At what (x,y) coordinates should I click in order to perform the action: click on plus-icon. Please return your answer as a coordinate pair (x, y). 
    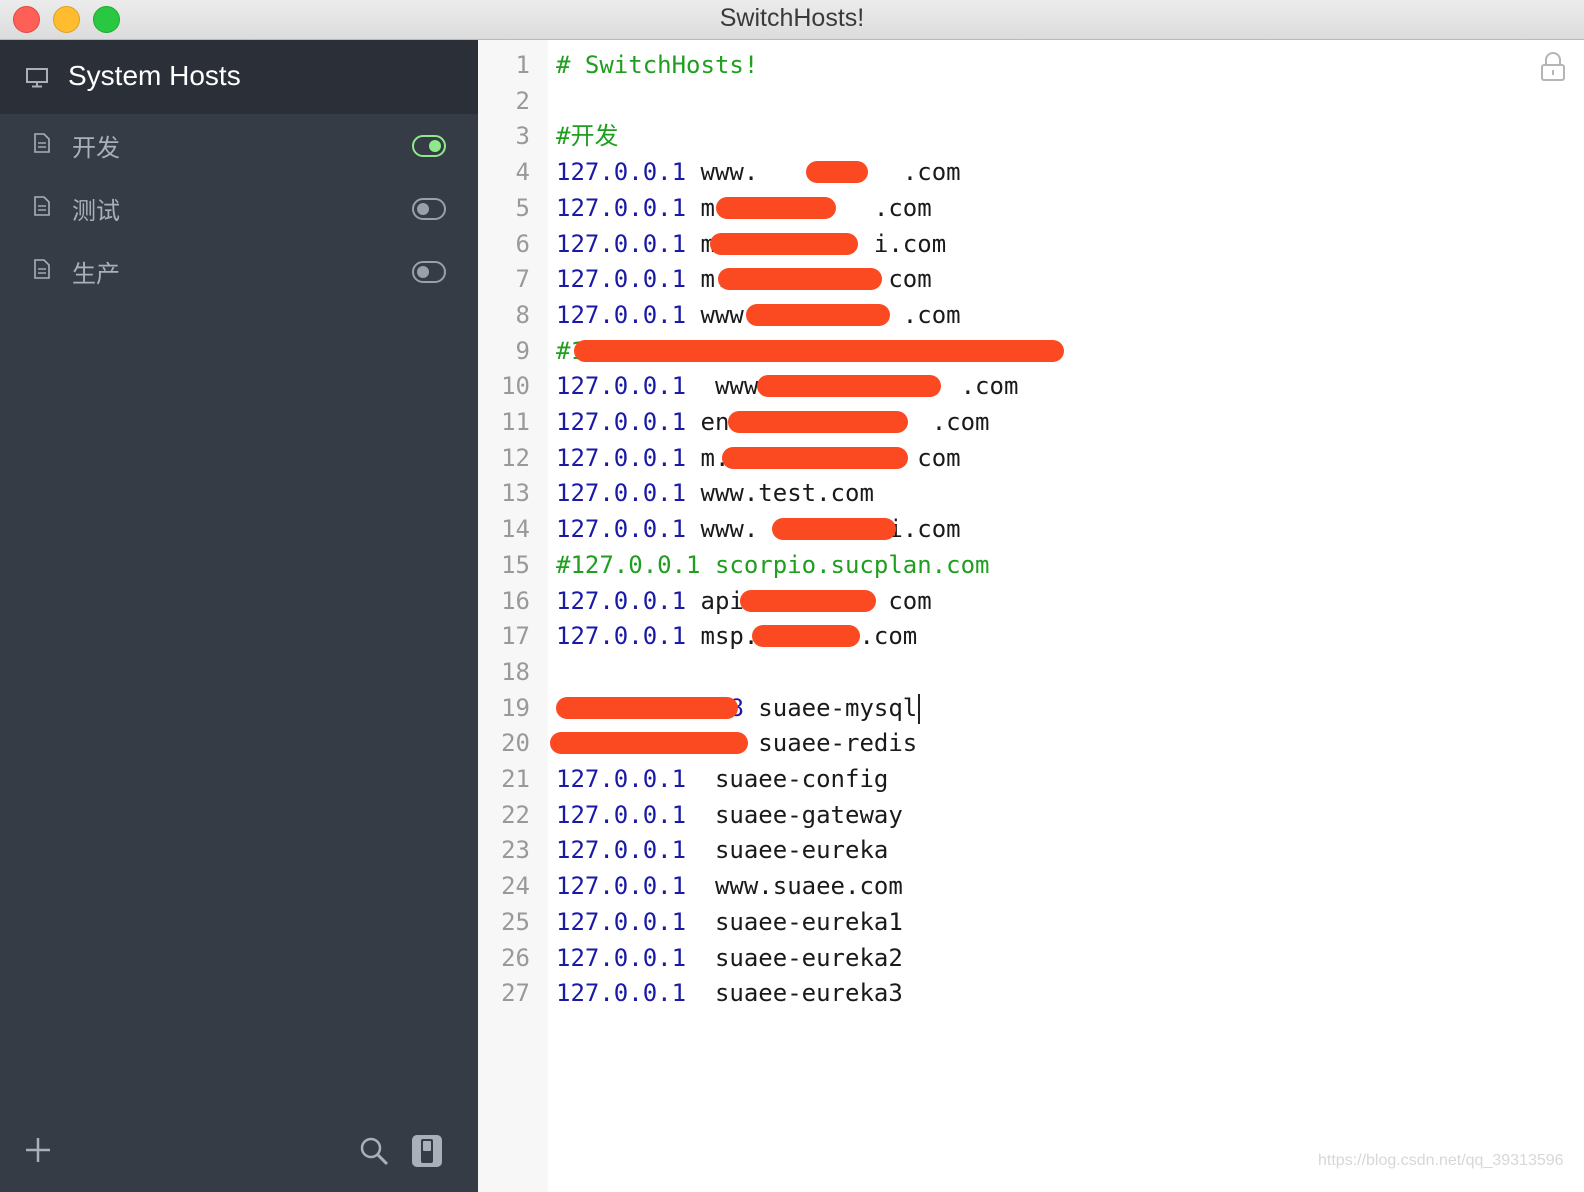
    Looking at the image, I should click on (38, 1150).